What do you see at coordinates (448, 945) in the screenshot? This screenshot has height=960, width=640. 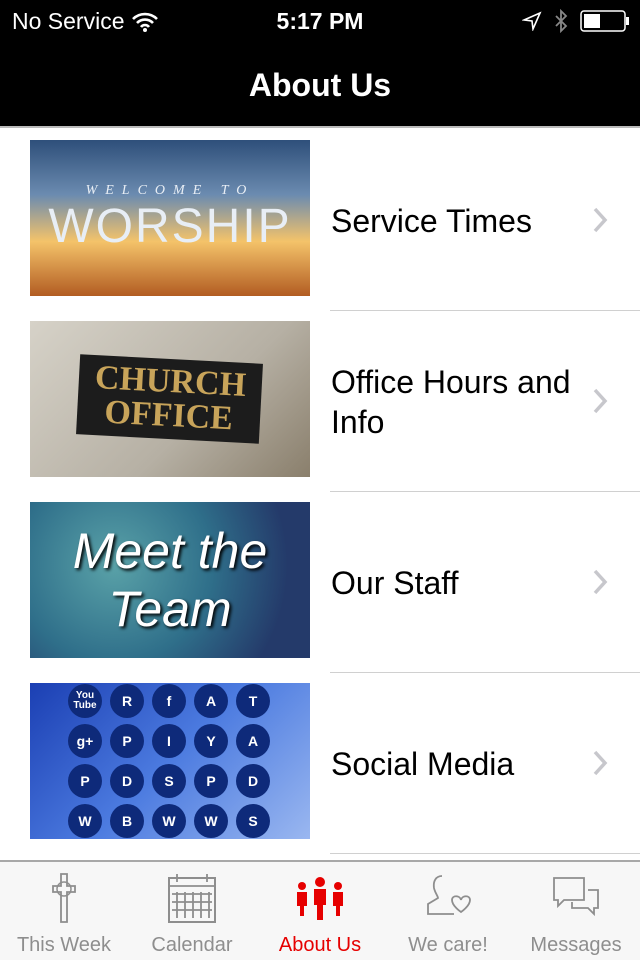 I see `tab-label: We care!` at bounding box center [448, 945].